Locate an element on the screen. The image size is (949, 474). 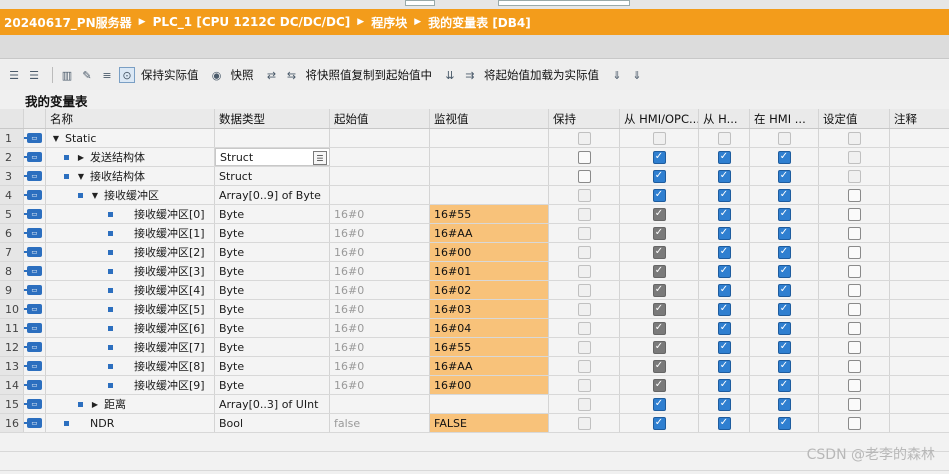
search-input is located at coordinates (564, 3).